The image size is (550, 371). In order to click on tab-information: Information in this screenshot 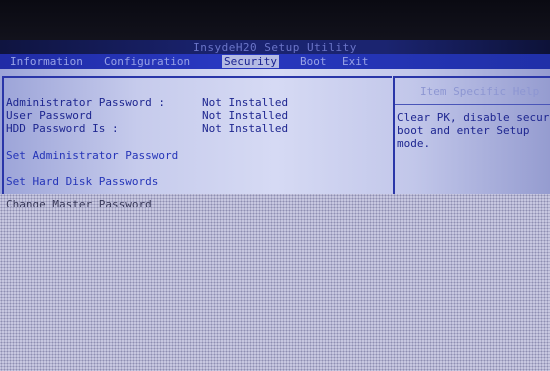, I will do `click(46, 61)`.